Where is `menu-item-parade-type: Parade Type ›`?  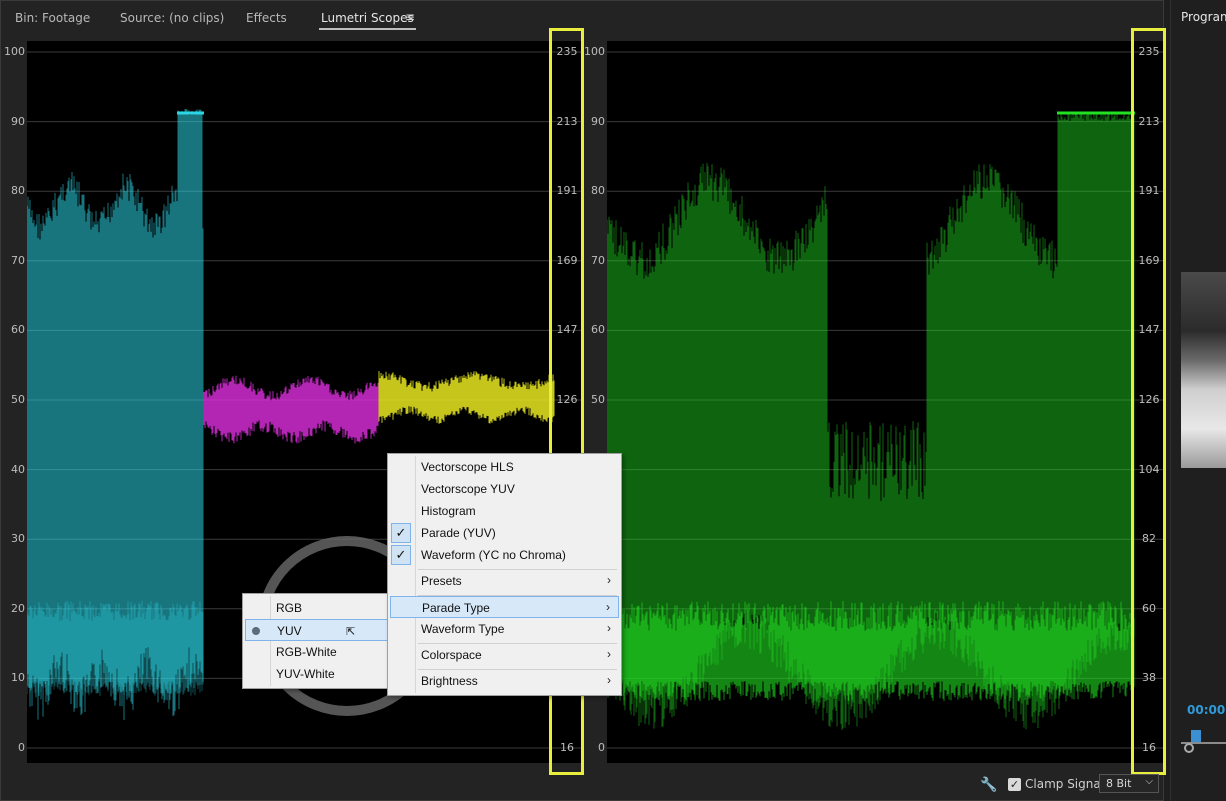 menu-item-parade-type: Parade Type › is located at coordinates (504, 607).